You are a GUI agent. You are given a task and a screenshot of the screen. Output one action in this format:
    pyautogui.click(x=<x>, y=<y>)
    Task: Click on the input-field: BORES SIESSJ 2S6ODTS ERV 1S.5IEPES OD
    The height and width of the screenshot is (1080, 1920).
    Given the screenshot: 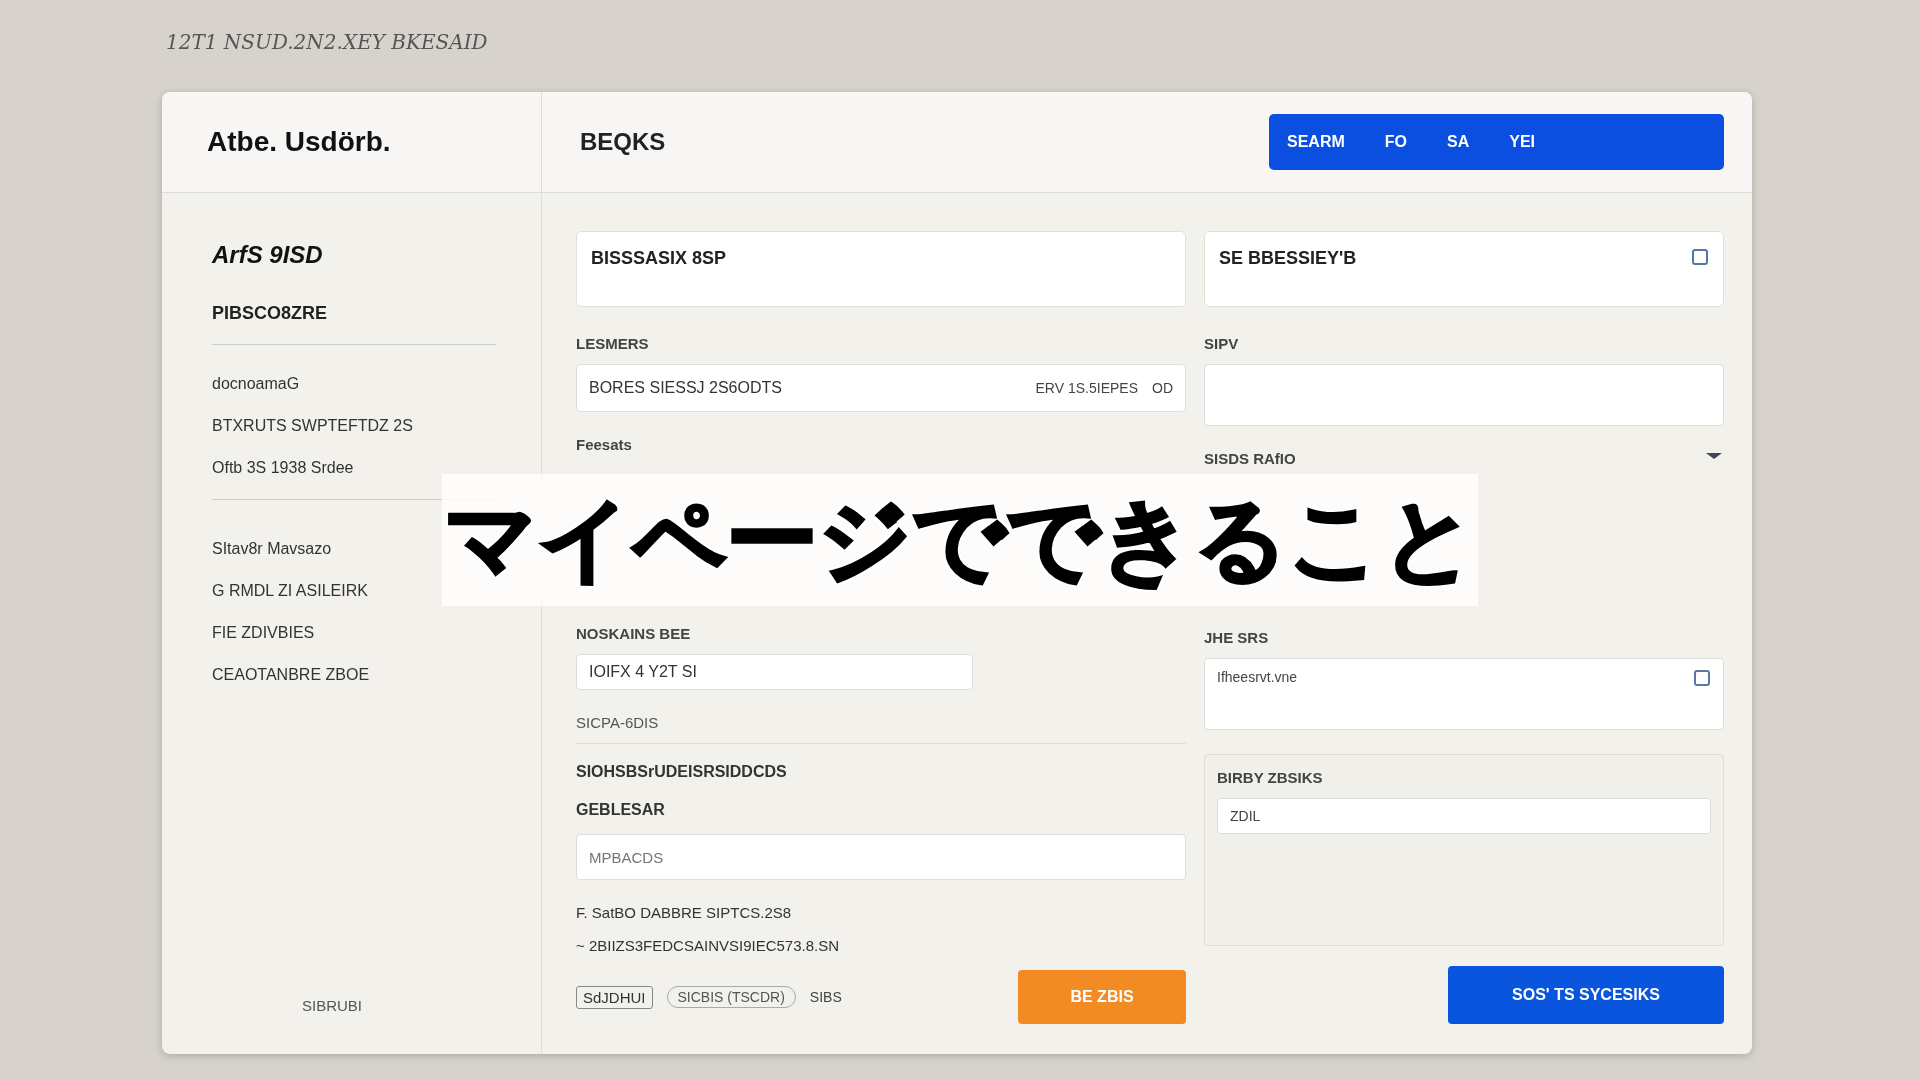 What is the action you would take?
    pyautogui.click(x=881, y=388)
    